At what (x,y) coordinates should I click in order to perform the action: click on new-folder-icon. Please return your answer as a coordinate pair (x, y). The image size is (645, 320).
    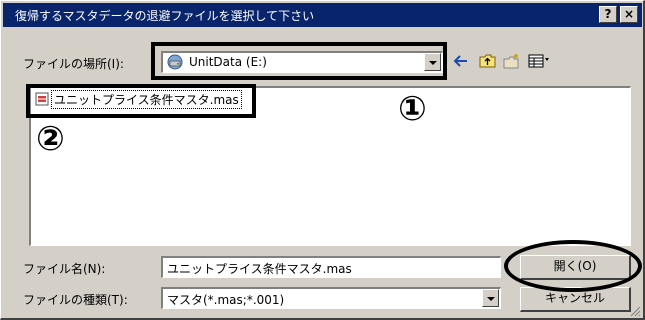
    Looking at the image, I should click on (512, 62).